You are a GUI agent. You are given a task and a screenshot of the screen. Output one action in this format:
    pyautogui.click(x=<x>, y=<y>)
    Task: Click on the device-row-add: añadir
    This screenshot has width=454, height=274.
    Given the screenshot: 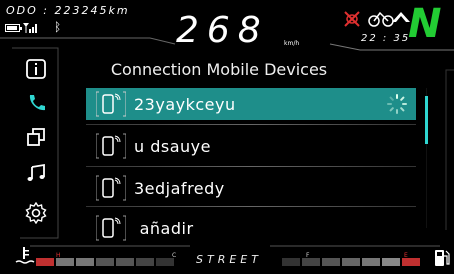 What is the action you would take?
    pyautogui.click(x=251, y=228)
    